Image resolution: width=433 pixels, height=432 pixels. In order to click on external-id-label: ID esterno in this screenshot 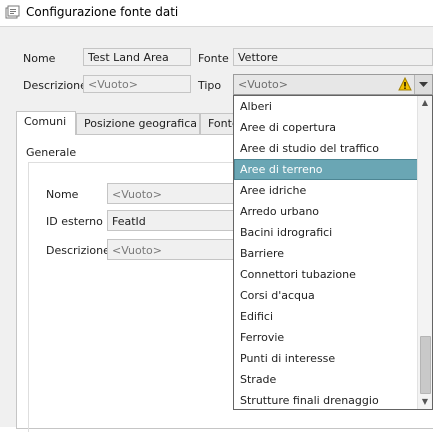, I will do `click(74, 221)`.